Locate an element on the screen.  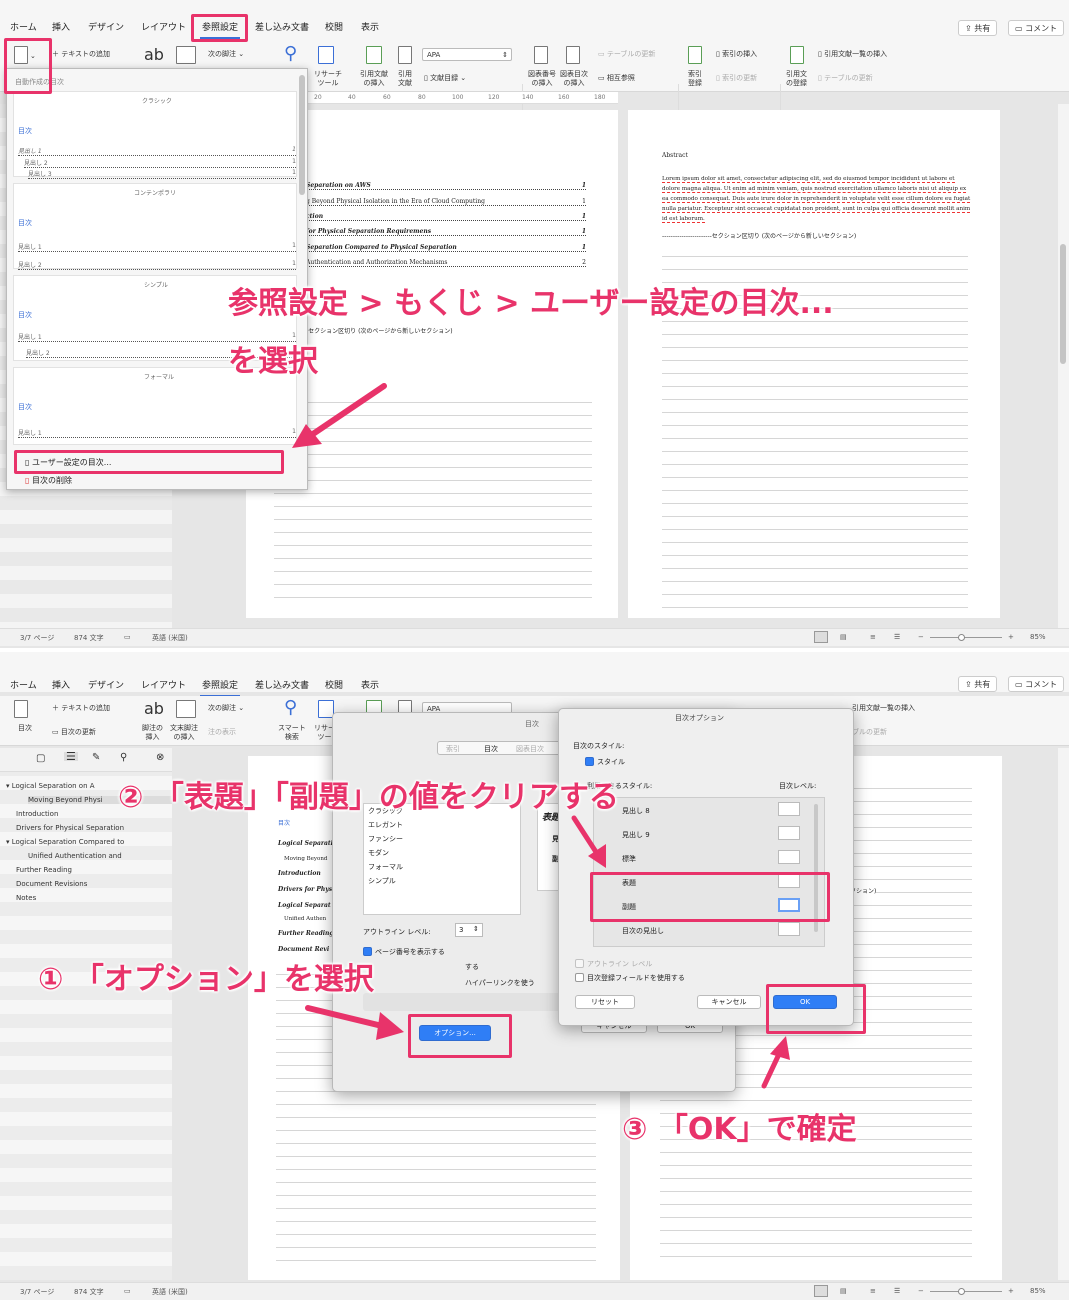
endnote-icon is located at coordinates (186, 55).